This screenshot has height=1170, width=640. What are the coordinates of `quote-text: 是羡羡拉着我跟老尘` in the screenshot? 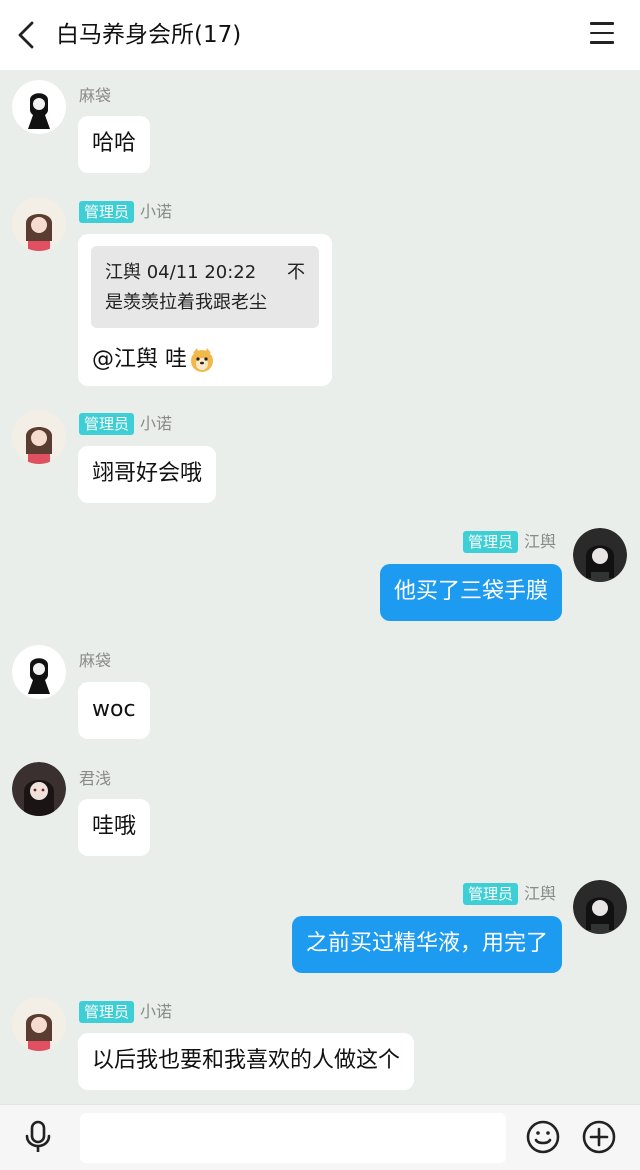 It's located at (186, 302).